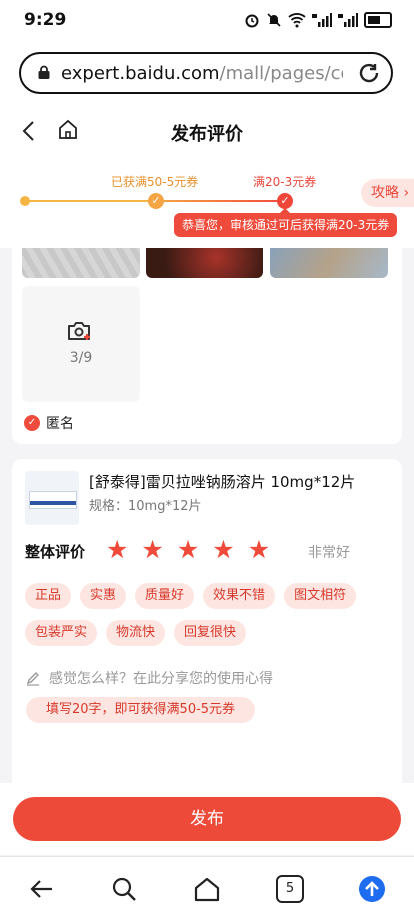  I want to click on tag-chip: 实惠, so click(103, 596).